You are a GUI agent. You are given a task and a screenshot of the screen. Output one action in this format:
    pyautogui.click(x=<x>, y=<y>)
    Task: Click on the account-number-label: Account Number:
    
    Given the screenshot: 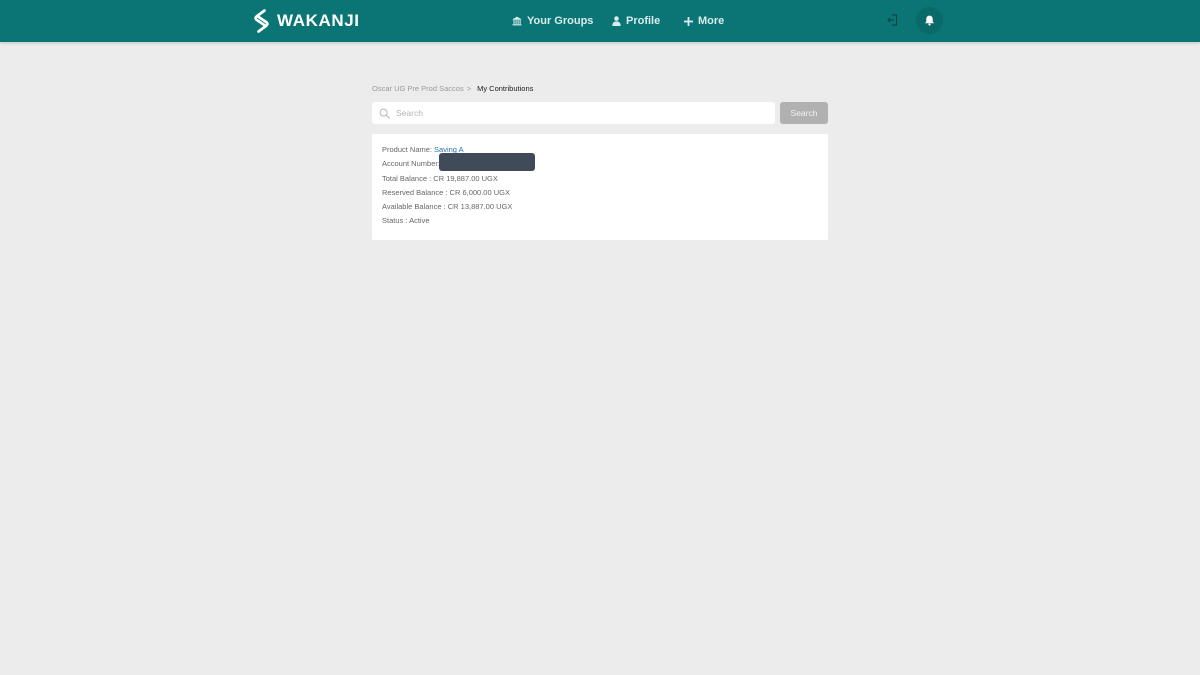 What is the action you would take?
    pyautogui.click(x=411, y=163)
    